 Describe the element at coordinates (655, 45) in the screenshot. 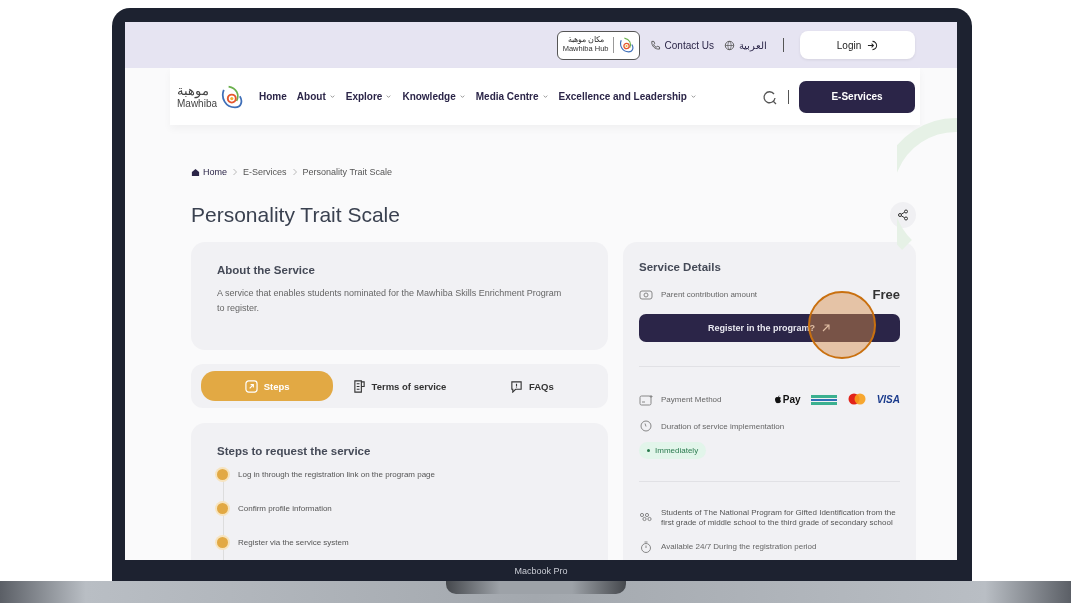

I see `phone-icon` at that location.